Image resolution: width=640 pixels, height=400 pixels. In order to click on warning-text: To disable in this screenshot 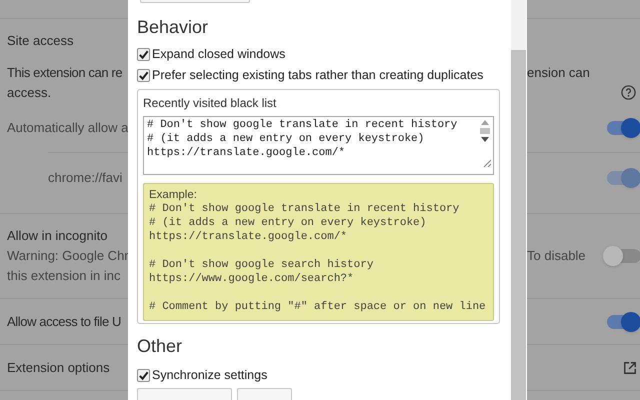, I will do `click(556, 256)`.